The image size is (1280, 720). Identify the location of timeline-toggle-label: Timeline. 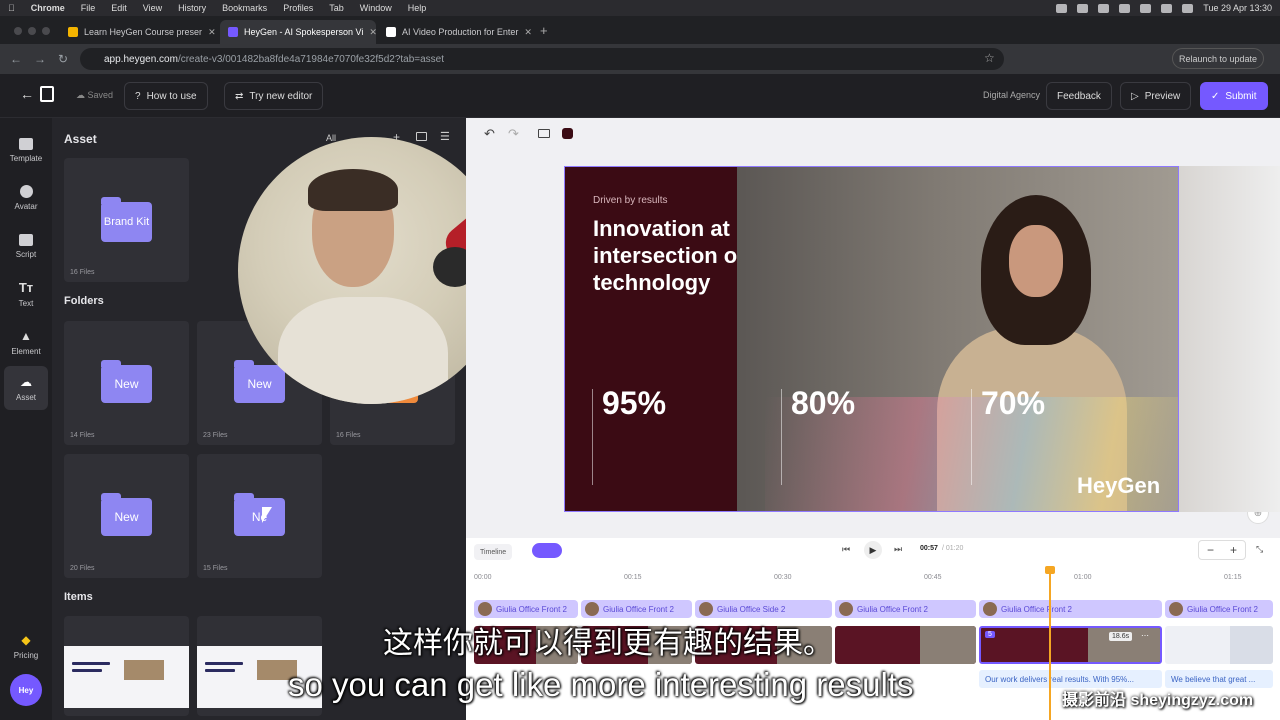
(493, 552).